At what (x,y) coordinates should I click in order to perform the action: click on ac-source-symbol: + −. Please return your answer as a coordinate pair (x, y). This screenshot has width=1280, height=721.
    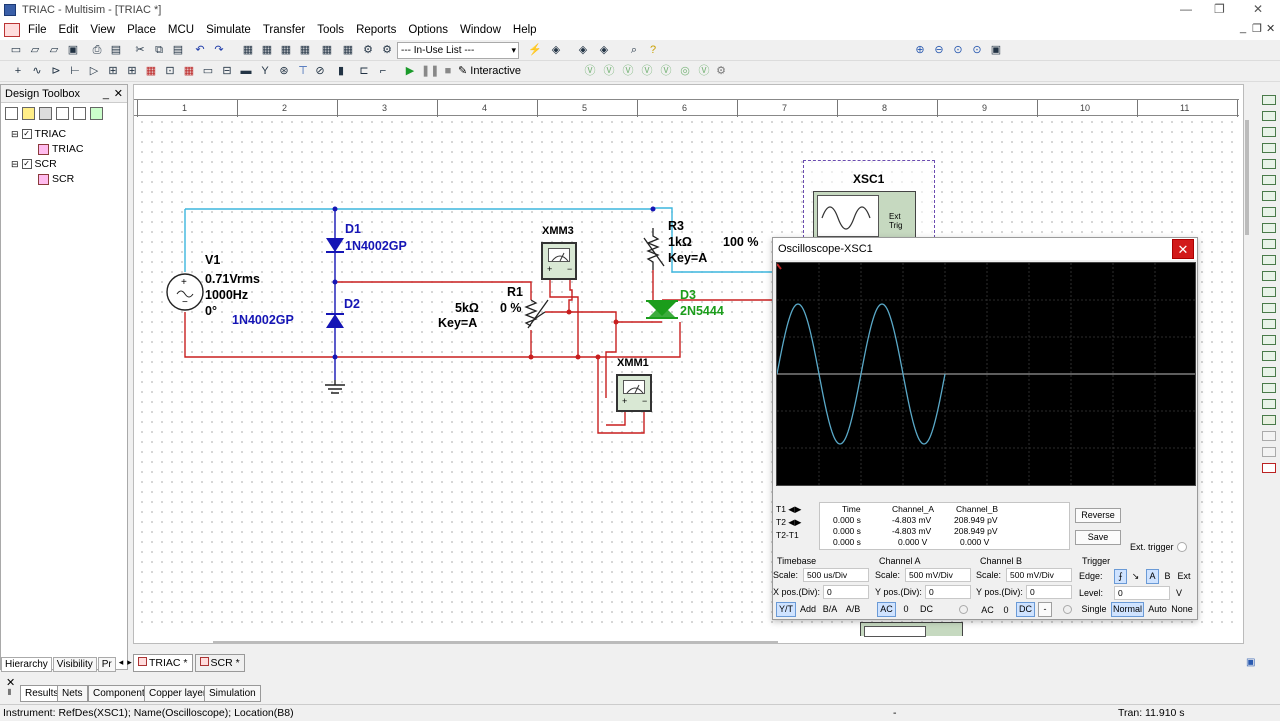
    Looking at the image, I should click on (185, 292).